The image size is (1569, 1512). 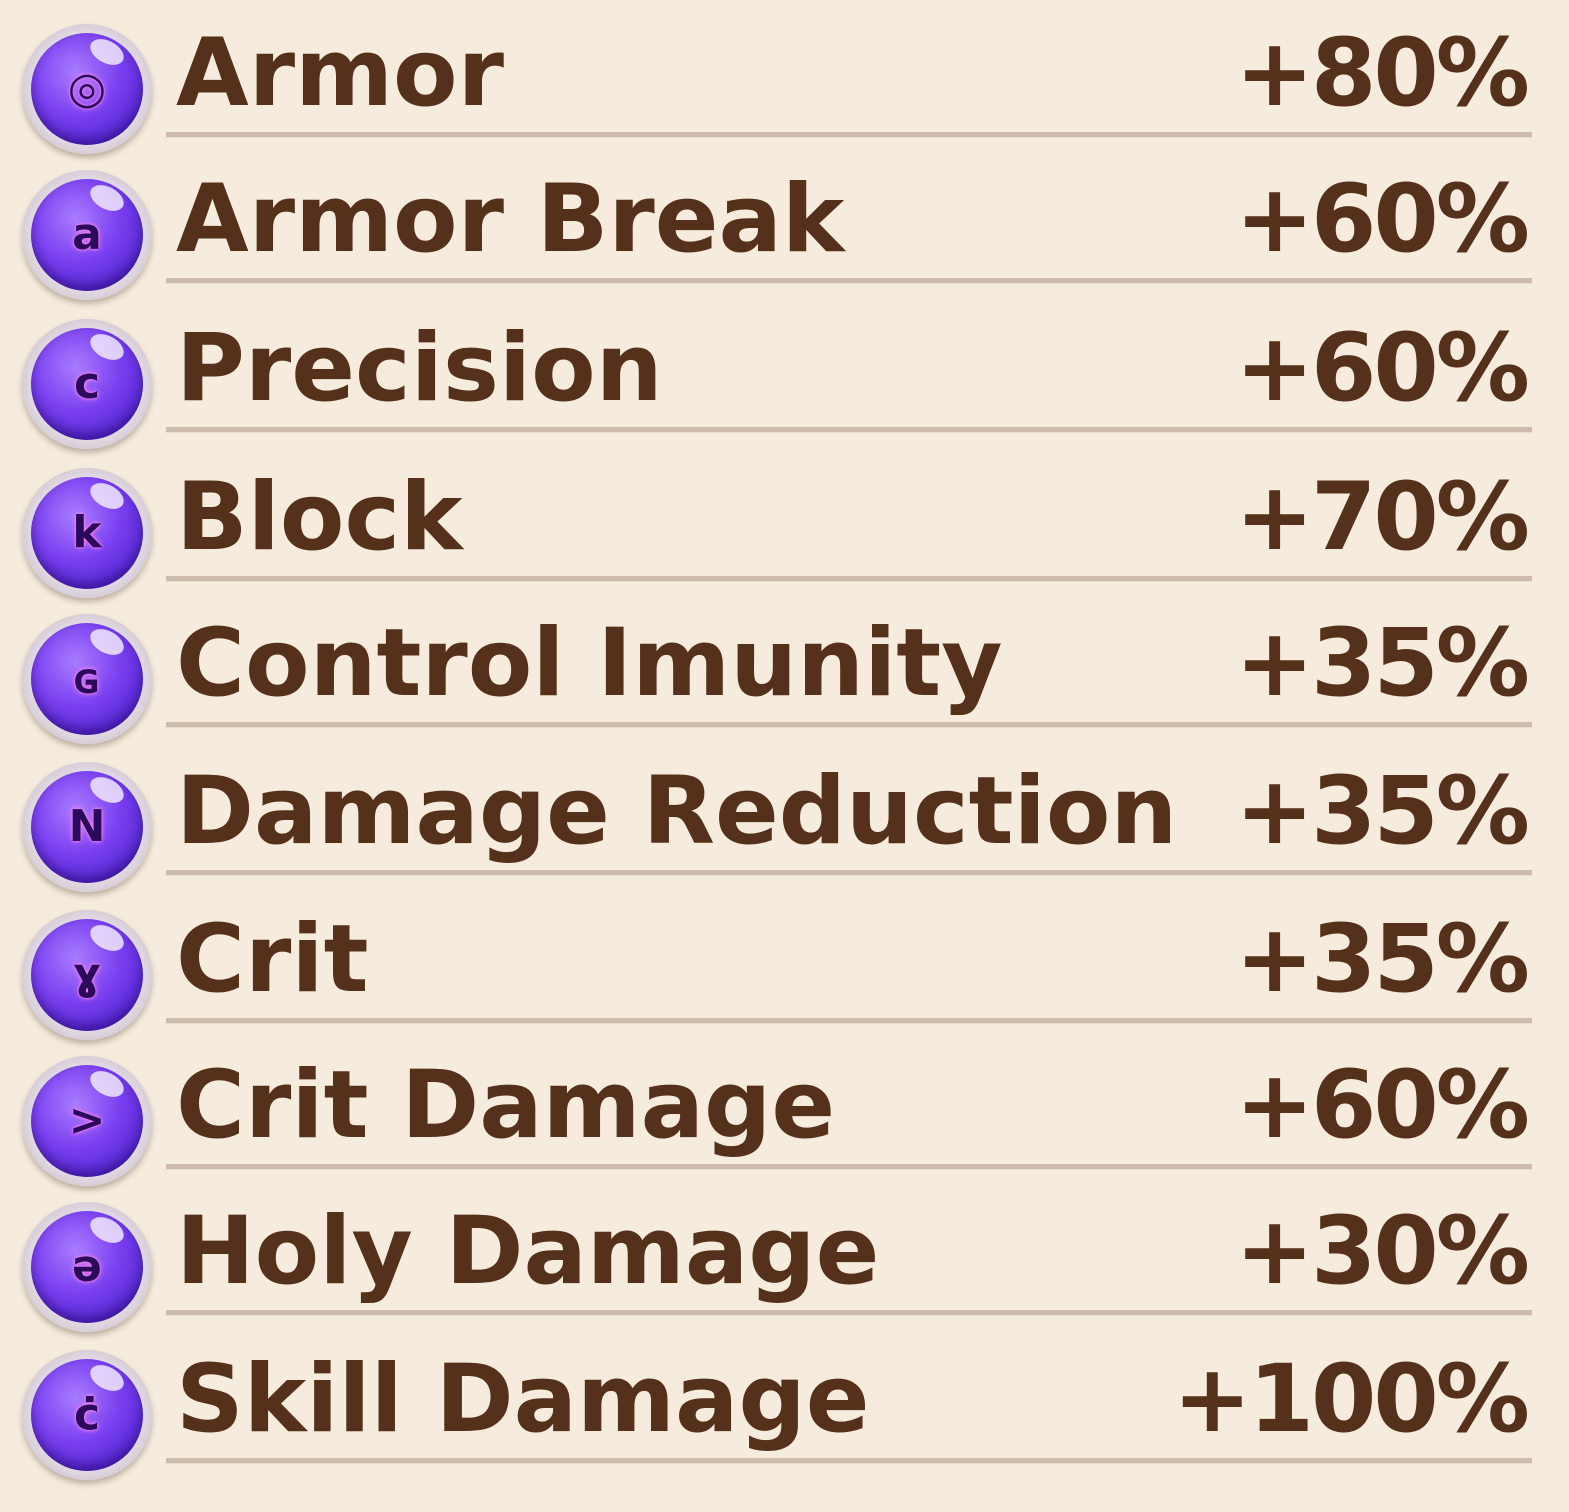 I want to click on orb-core: ə, so click(x=87, y=1267).